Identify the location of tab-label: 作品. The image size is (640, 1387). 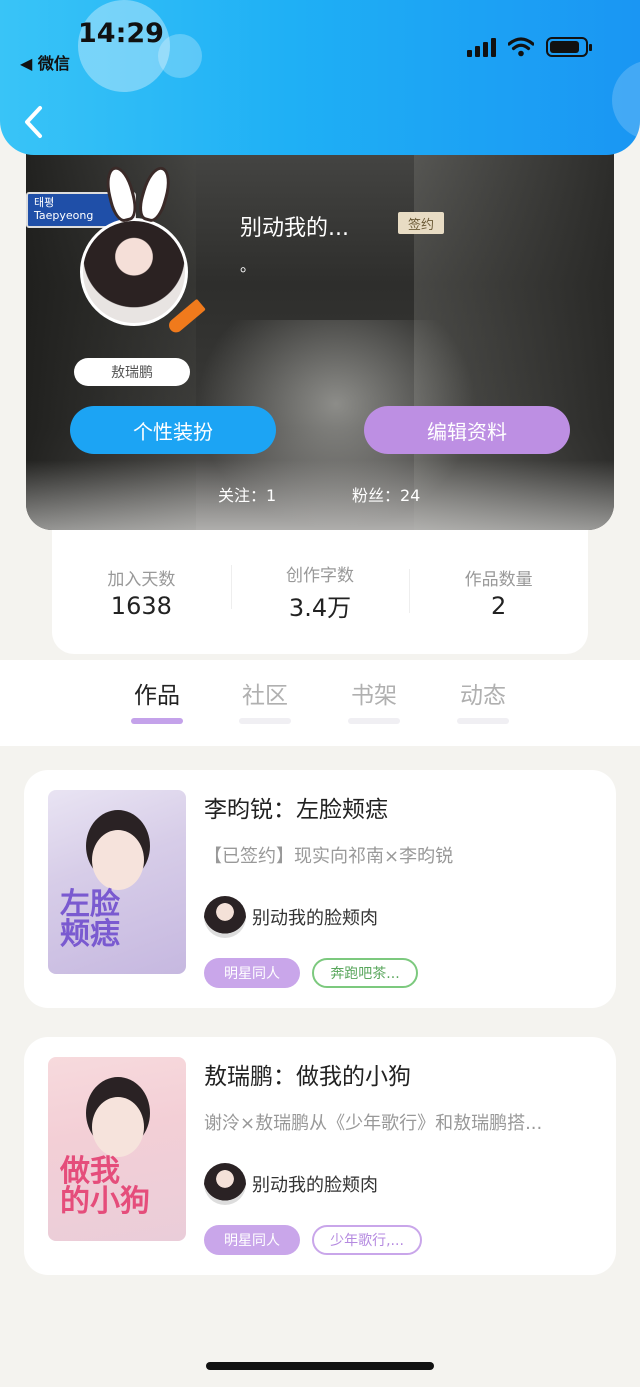
(157, 696).